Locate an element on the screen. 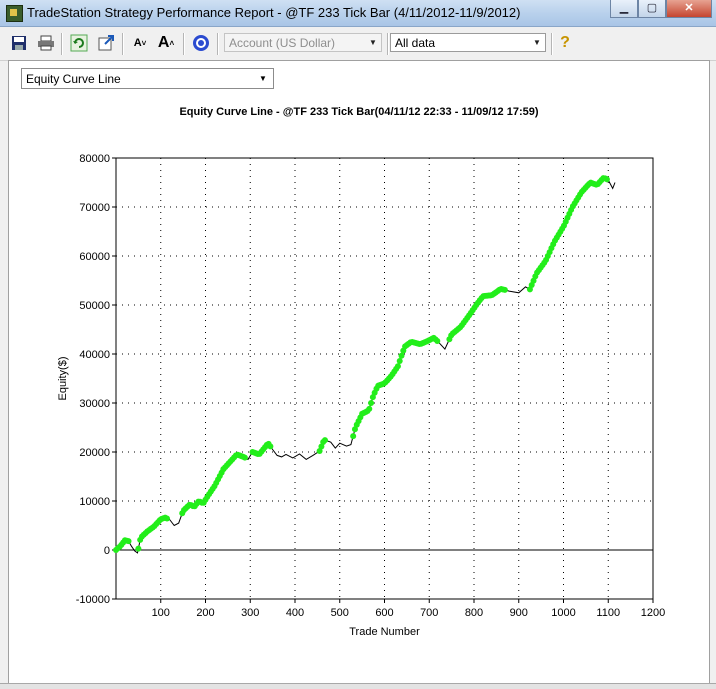 This screenshot has width=716, height=689. y-tick-label: 0 is located at coordinates (107, 551).